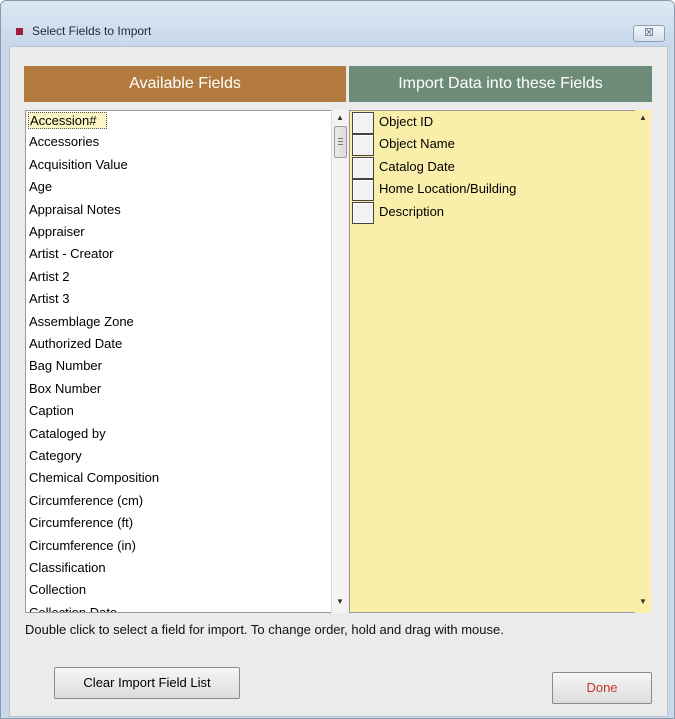 The height and width of the screenshot is (719, 675). Describe the element at coordinates (40, 186) in the screenshot. I see `available-field-item: Age` at that location.